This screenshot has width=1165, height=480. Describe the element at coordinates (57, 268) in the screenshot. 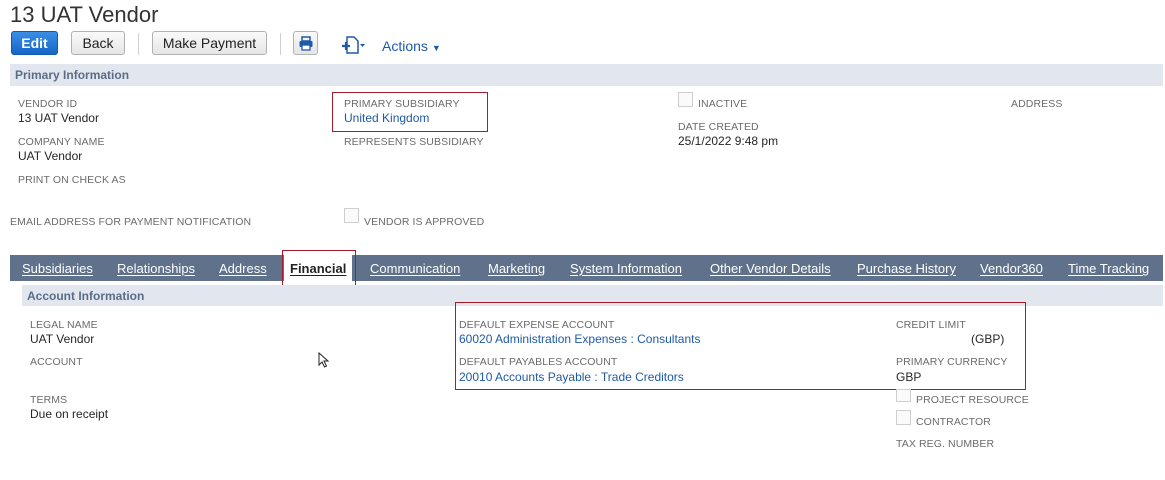

I see `tab-subsidiaries: Subsidiaries` at that location.